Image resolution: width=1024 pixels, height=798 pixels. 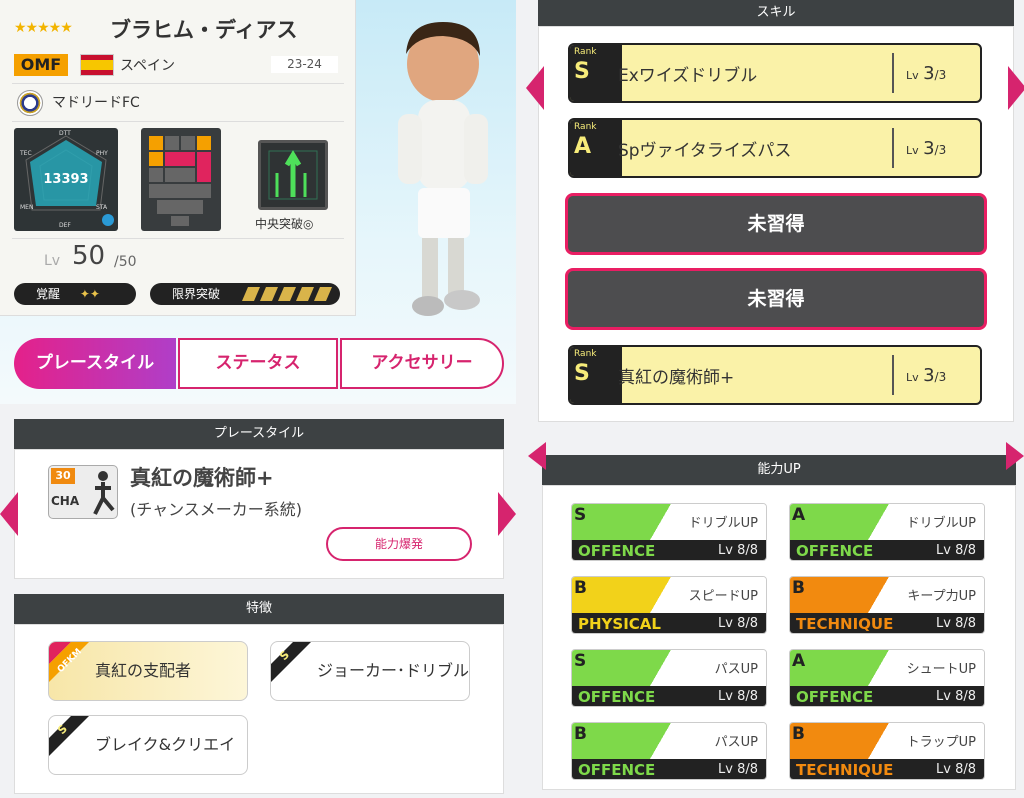 What do you see at coordinates (96, 103) in the screenshot?
I see `club-name: マドリードFC` at bounding box center [96, 103].